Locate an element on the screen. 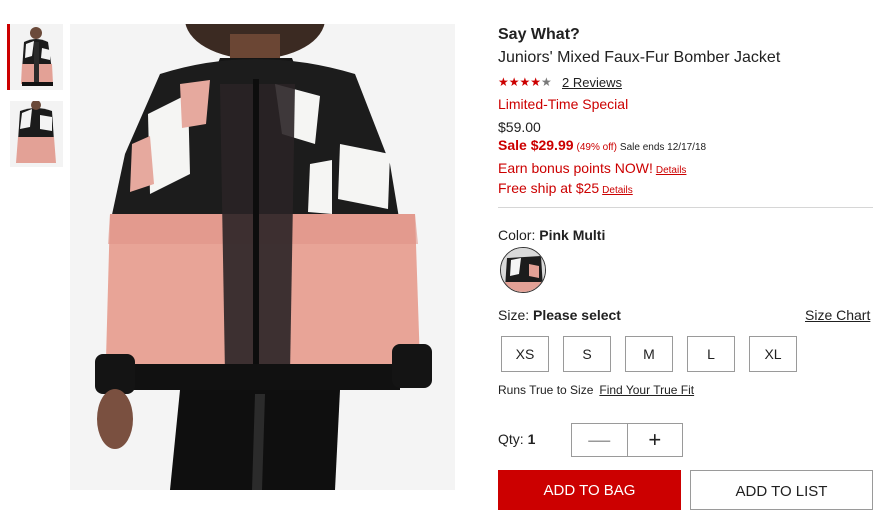  size-option-xl: XL is located at coordinates (773, 354).